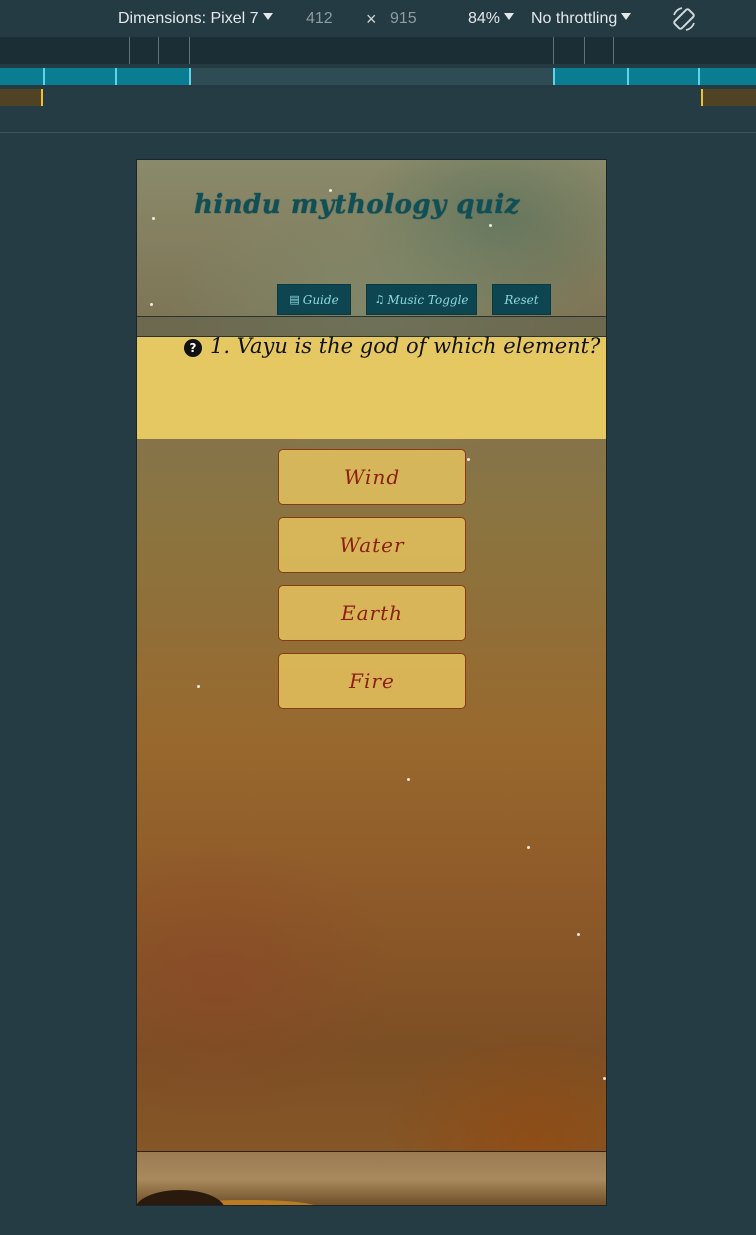 The height and width of the screenshot is (1235, 756). Describe the element at coordinates (371, 19) in the screenshot. I see `times-symbol: ×` at that location.